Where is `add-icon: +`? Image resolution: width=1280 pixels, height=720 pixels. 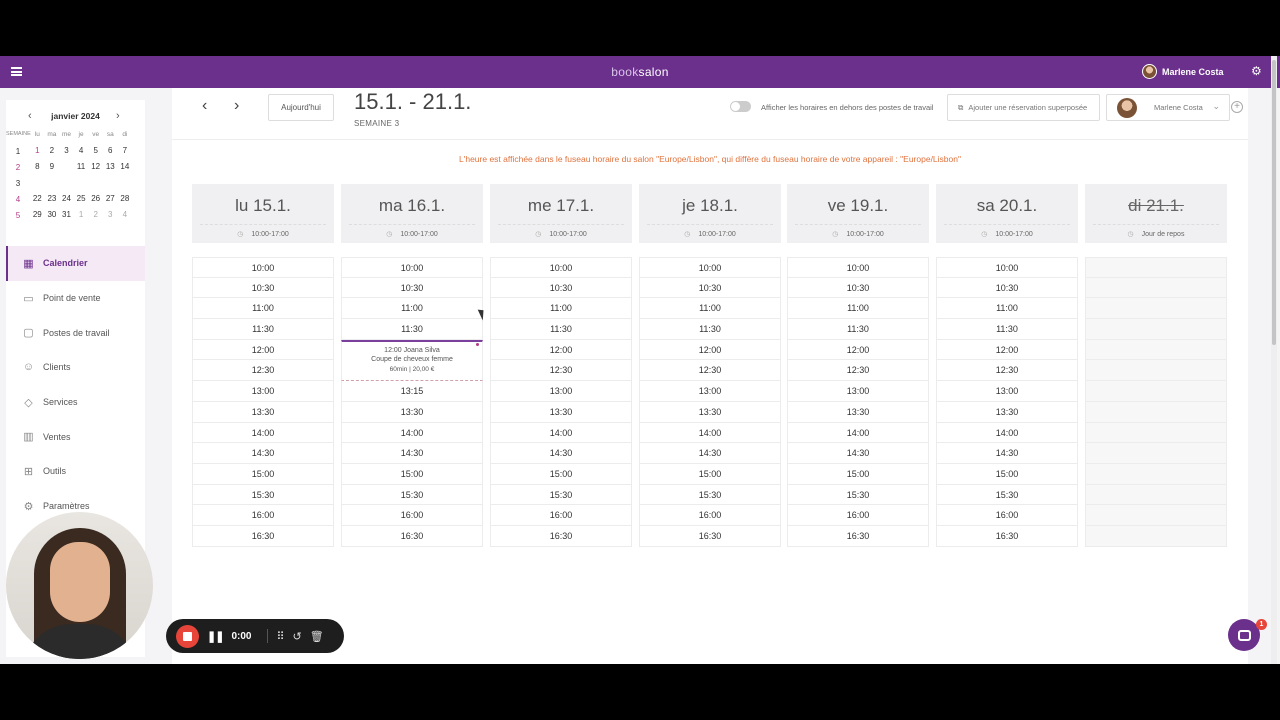
add-icon: + is located at coordinates (1237, 107).